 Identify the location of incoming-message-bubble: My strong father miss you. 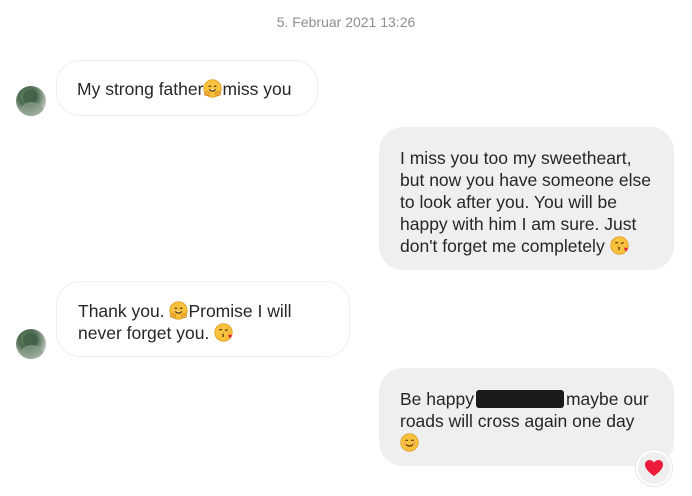
(187, 88).